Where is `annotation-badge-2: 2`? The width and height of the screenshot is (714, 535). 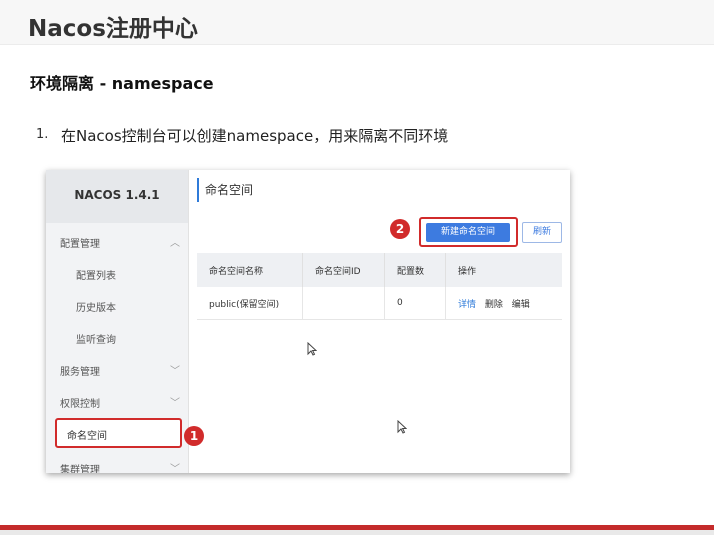
annotation-badge-2: 2 is located at coordinates (400, 229).